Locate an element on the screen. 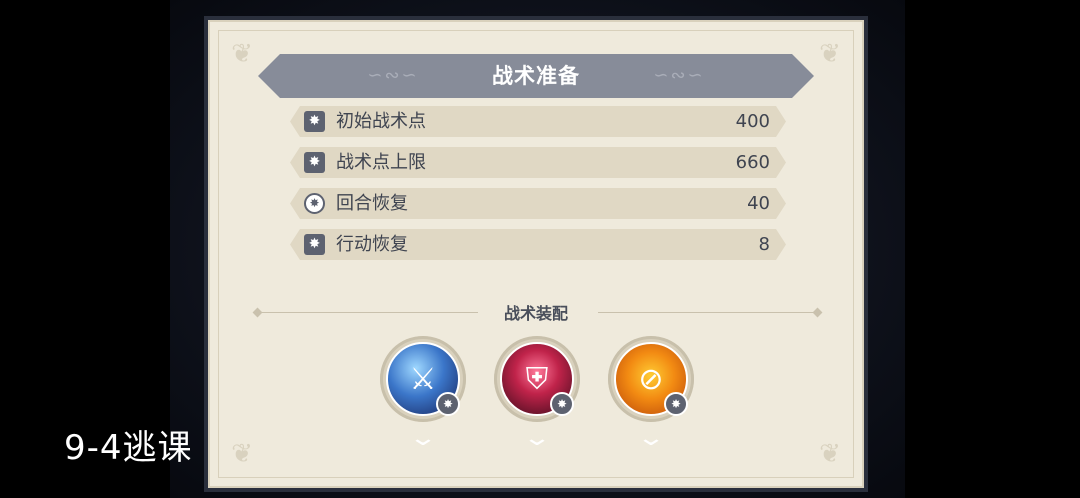 This screenshot has width=1080, height=498. skill-slot-1: ⚔ ✸ ⌄ is located at coordinates (423, 396).